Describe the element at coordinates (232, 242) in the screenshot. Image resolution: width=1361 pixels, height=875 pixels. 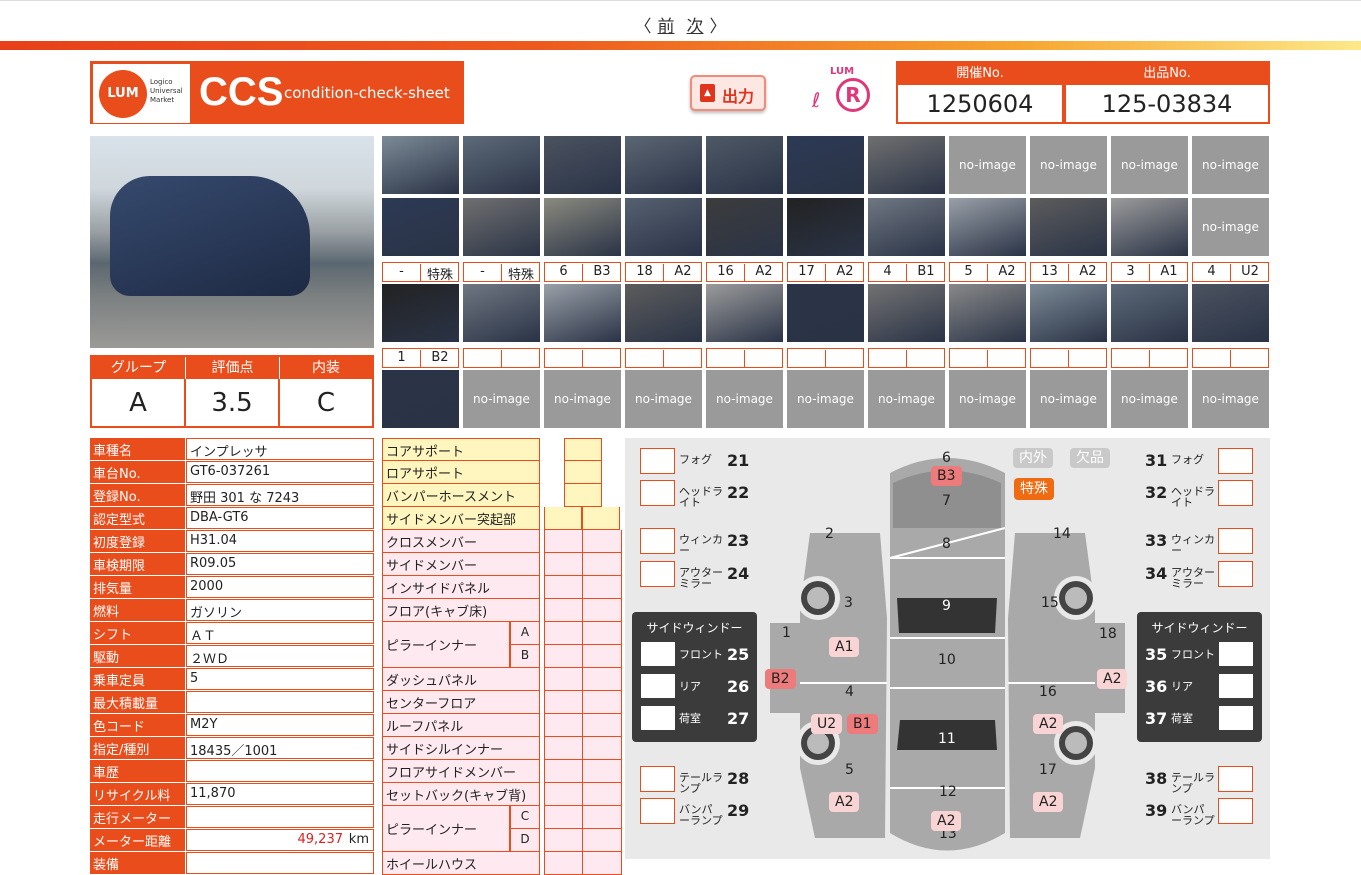
I see `main-vehicle-photo` at that location.